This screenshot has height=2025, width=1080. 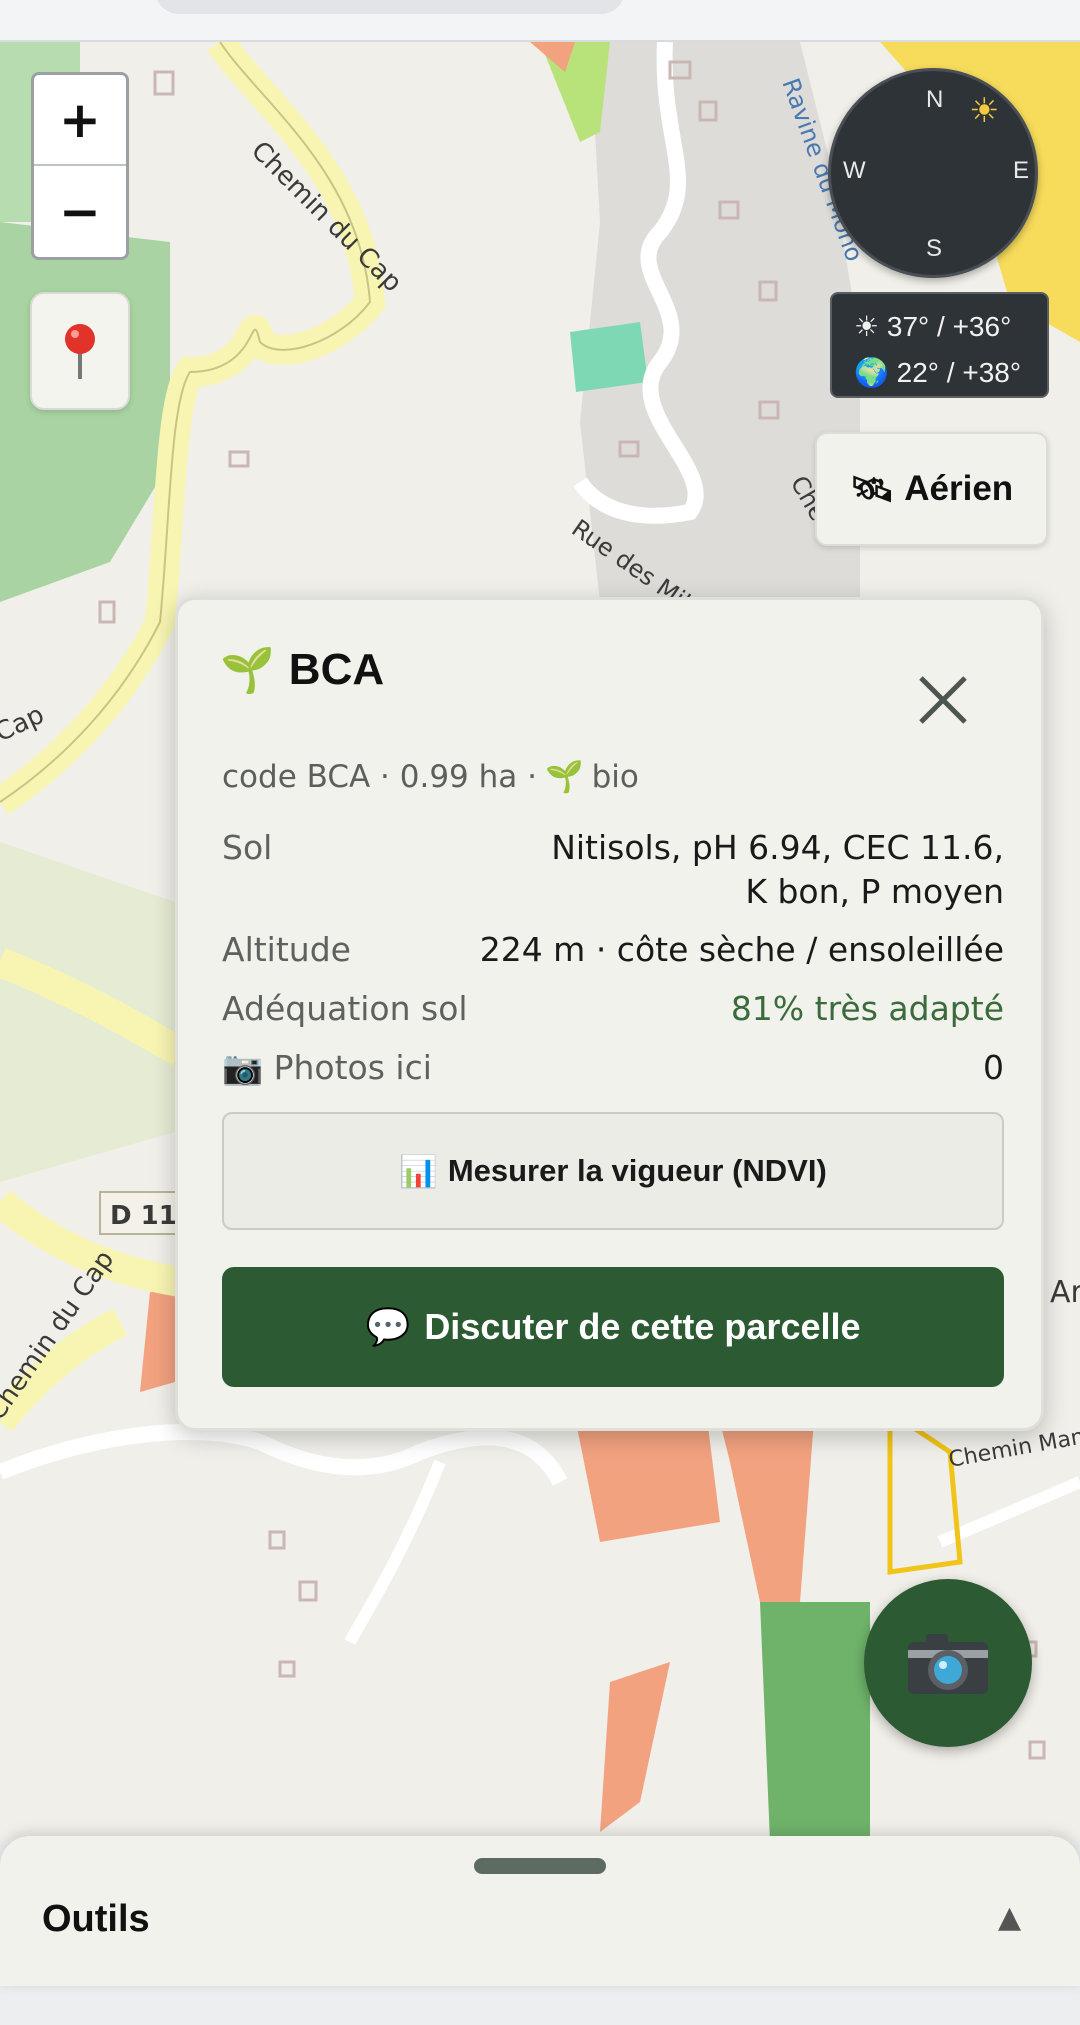 I want to click on measure-ndvi-button: 📊 Mesurer la vigueur (NDVI), so click(x=613, y=1171).